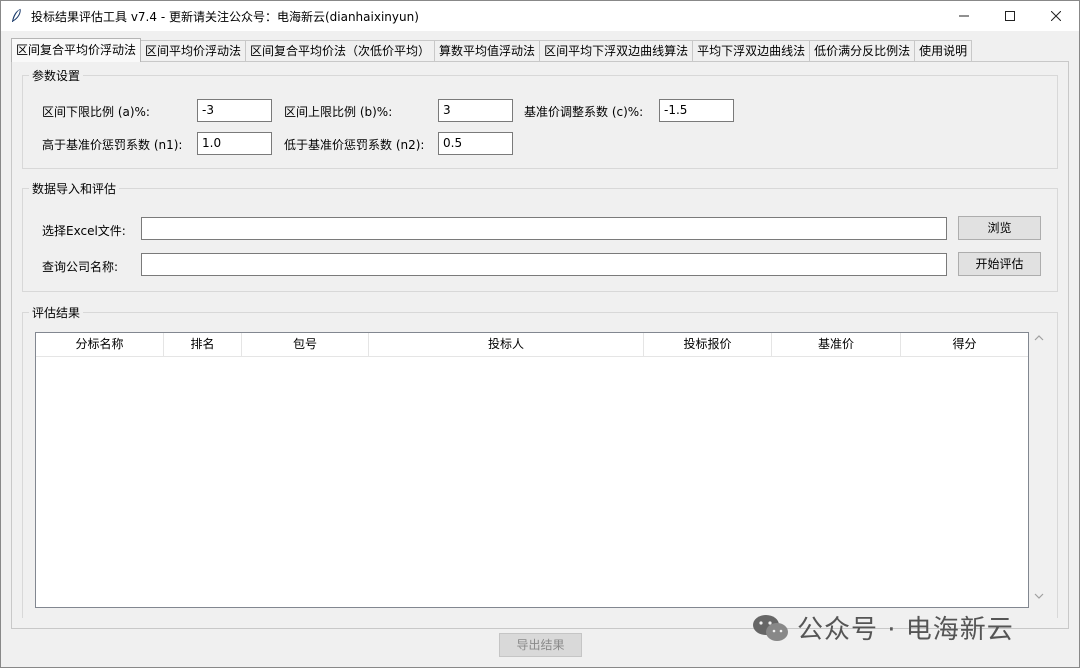  What do you see at coordinates (338, 112) in the screenshot?
I see `upper-ratio-label: 区间上限比例 (b)%:` at bounding box center [338, 112].